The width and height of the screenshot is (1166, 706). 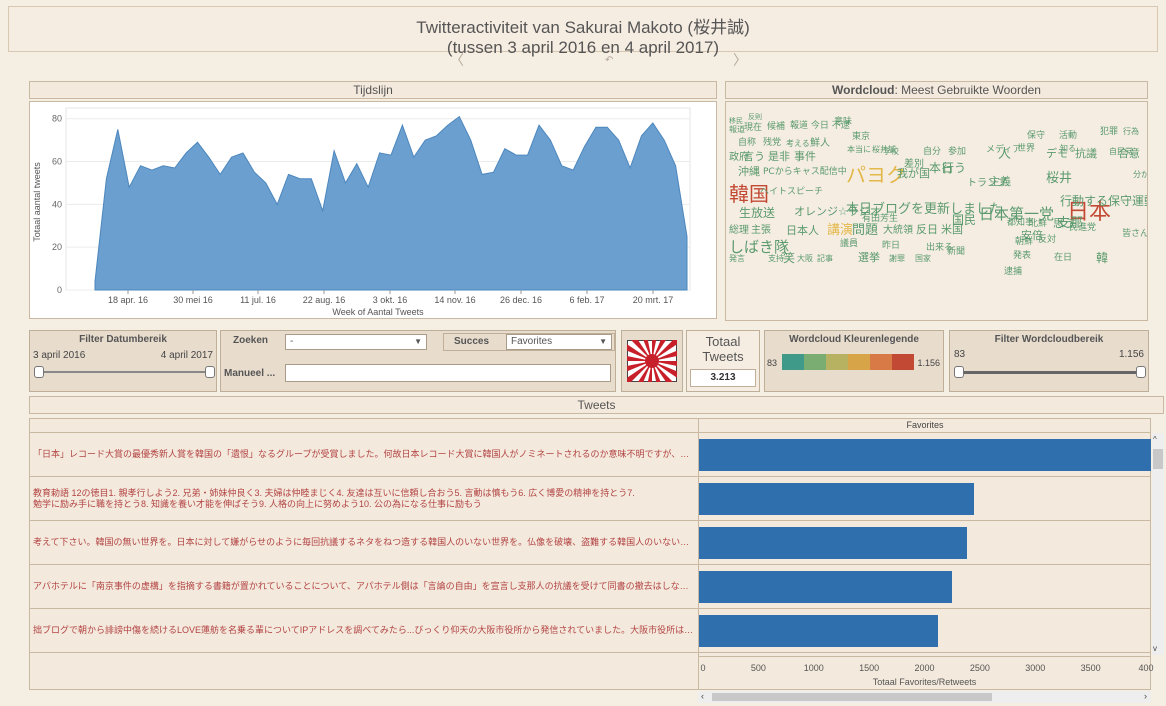 I want to click on wordcloud-word: 皆さん, so click(x=1134, y=234).